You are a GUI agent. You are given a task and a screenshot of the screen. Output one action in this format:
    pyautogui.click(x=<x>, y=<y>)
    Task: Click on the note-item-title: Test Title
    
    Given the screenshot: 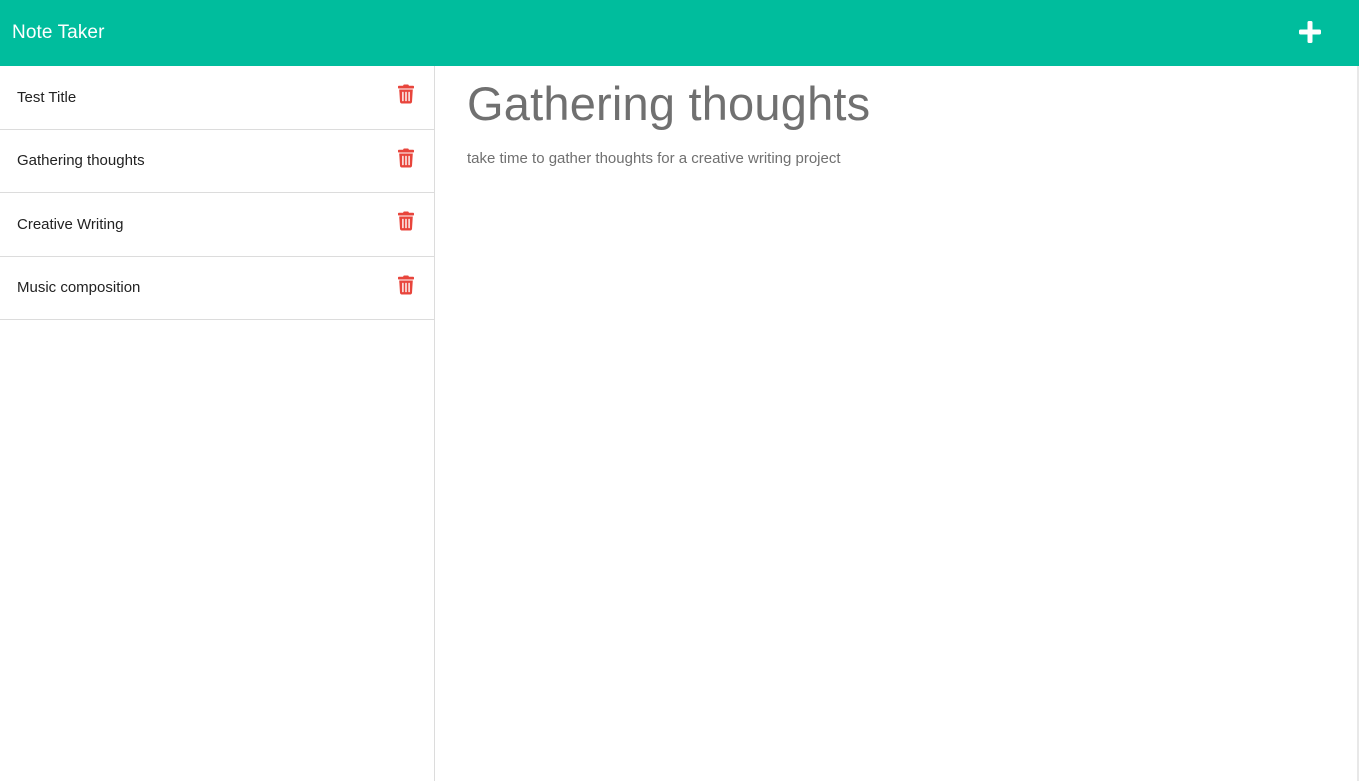 What is the action you would take?
    pyautogui.click(x=47, y=97)
    